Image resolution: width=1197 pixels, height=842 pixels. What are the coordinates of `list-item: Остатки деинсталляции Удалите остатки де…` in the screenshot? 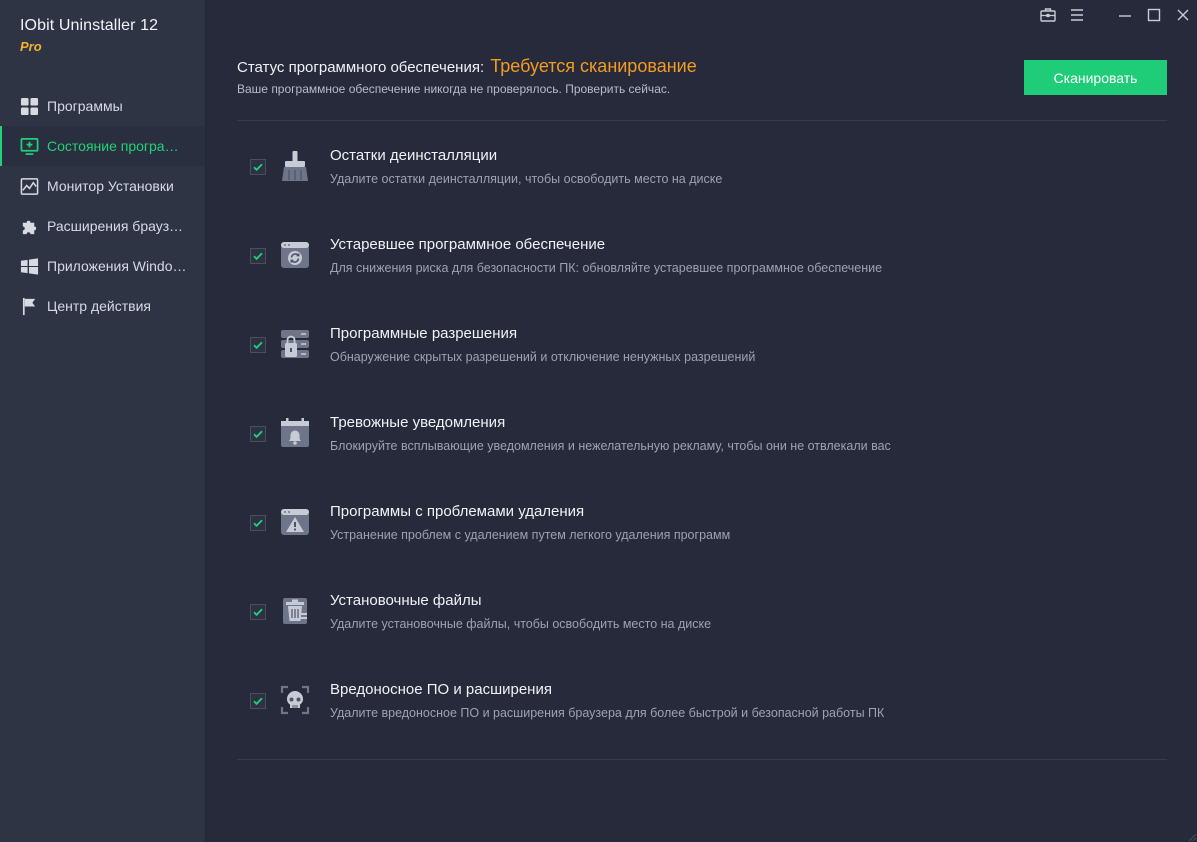 It's located at (702, 174).